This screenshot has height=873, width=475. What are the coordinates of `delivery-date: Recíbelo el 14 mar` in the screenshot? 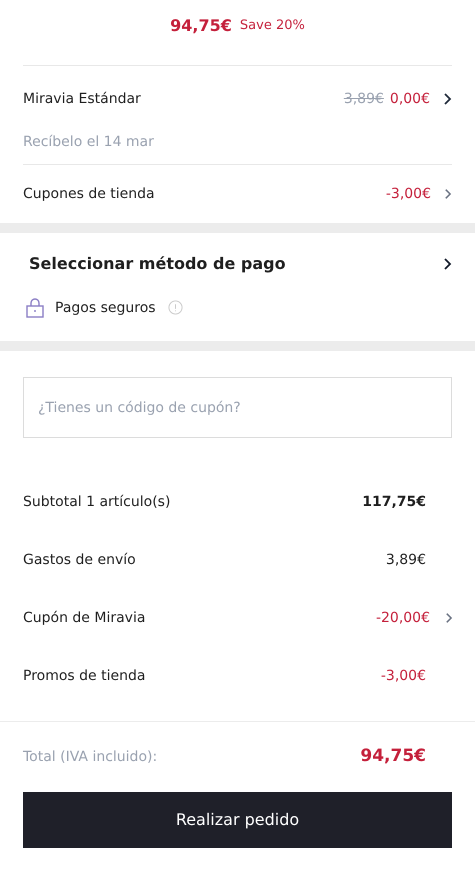 It's located at (88, 142).